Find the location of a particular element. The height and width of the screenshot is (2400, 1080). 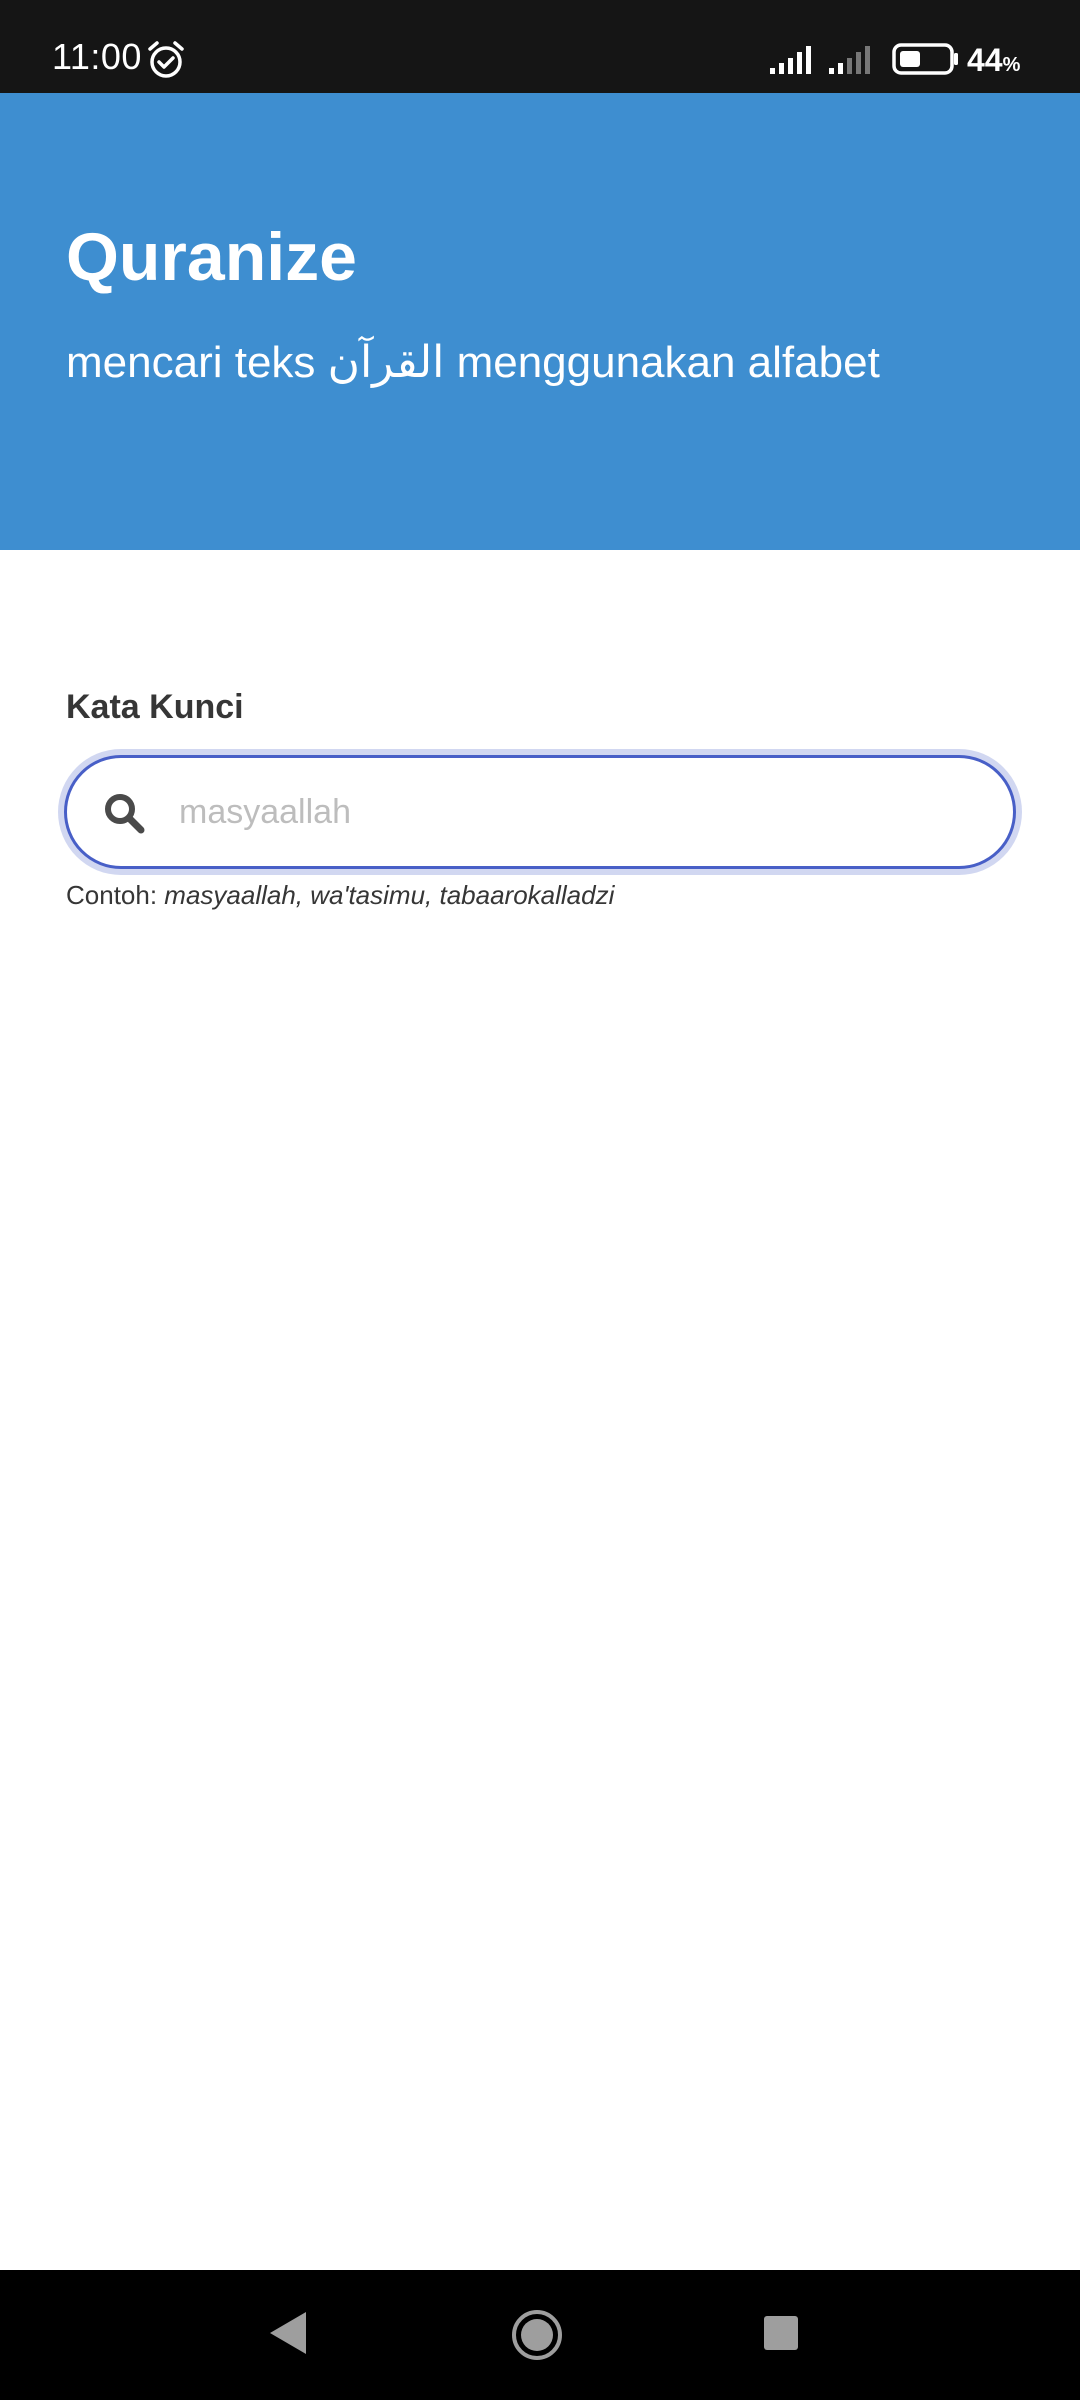

page-subtitle: mencari teks القرآن menggunakan alfabet is located at coordinates (473, 362).